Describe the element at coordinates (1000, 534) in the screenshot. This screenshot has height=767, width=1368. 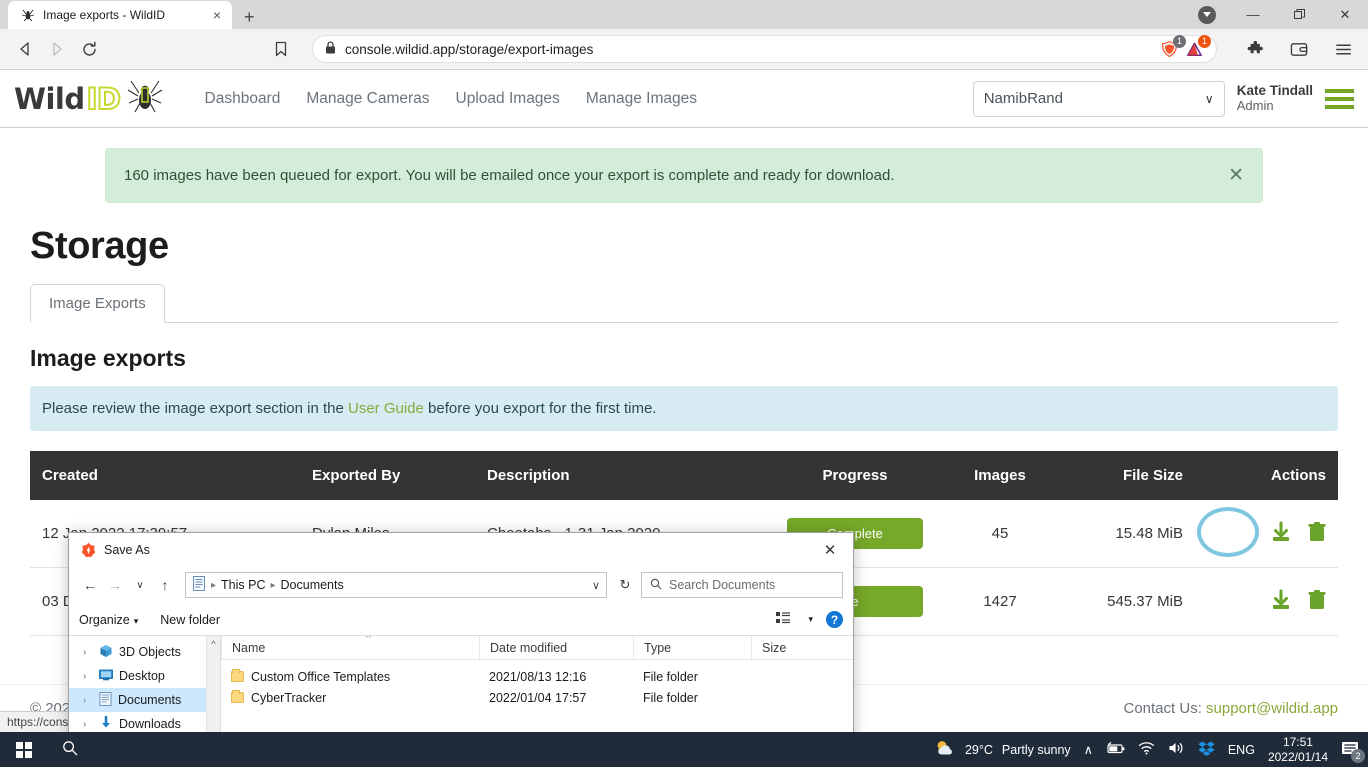
I see `cell-images: 45` at that location.